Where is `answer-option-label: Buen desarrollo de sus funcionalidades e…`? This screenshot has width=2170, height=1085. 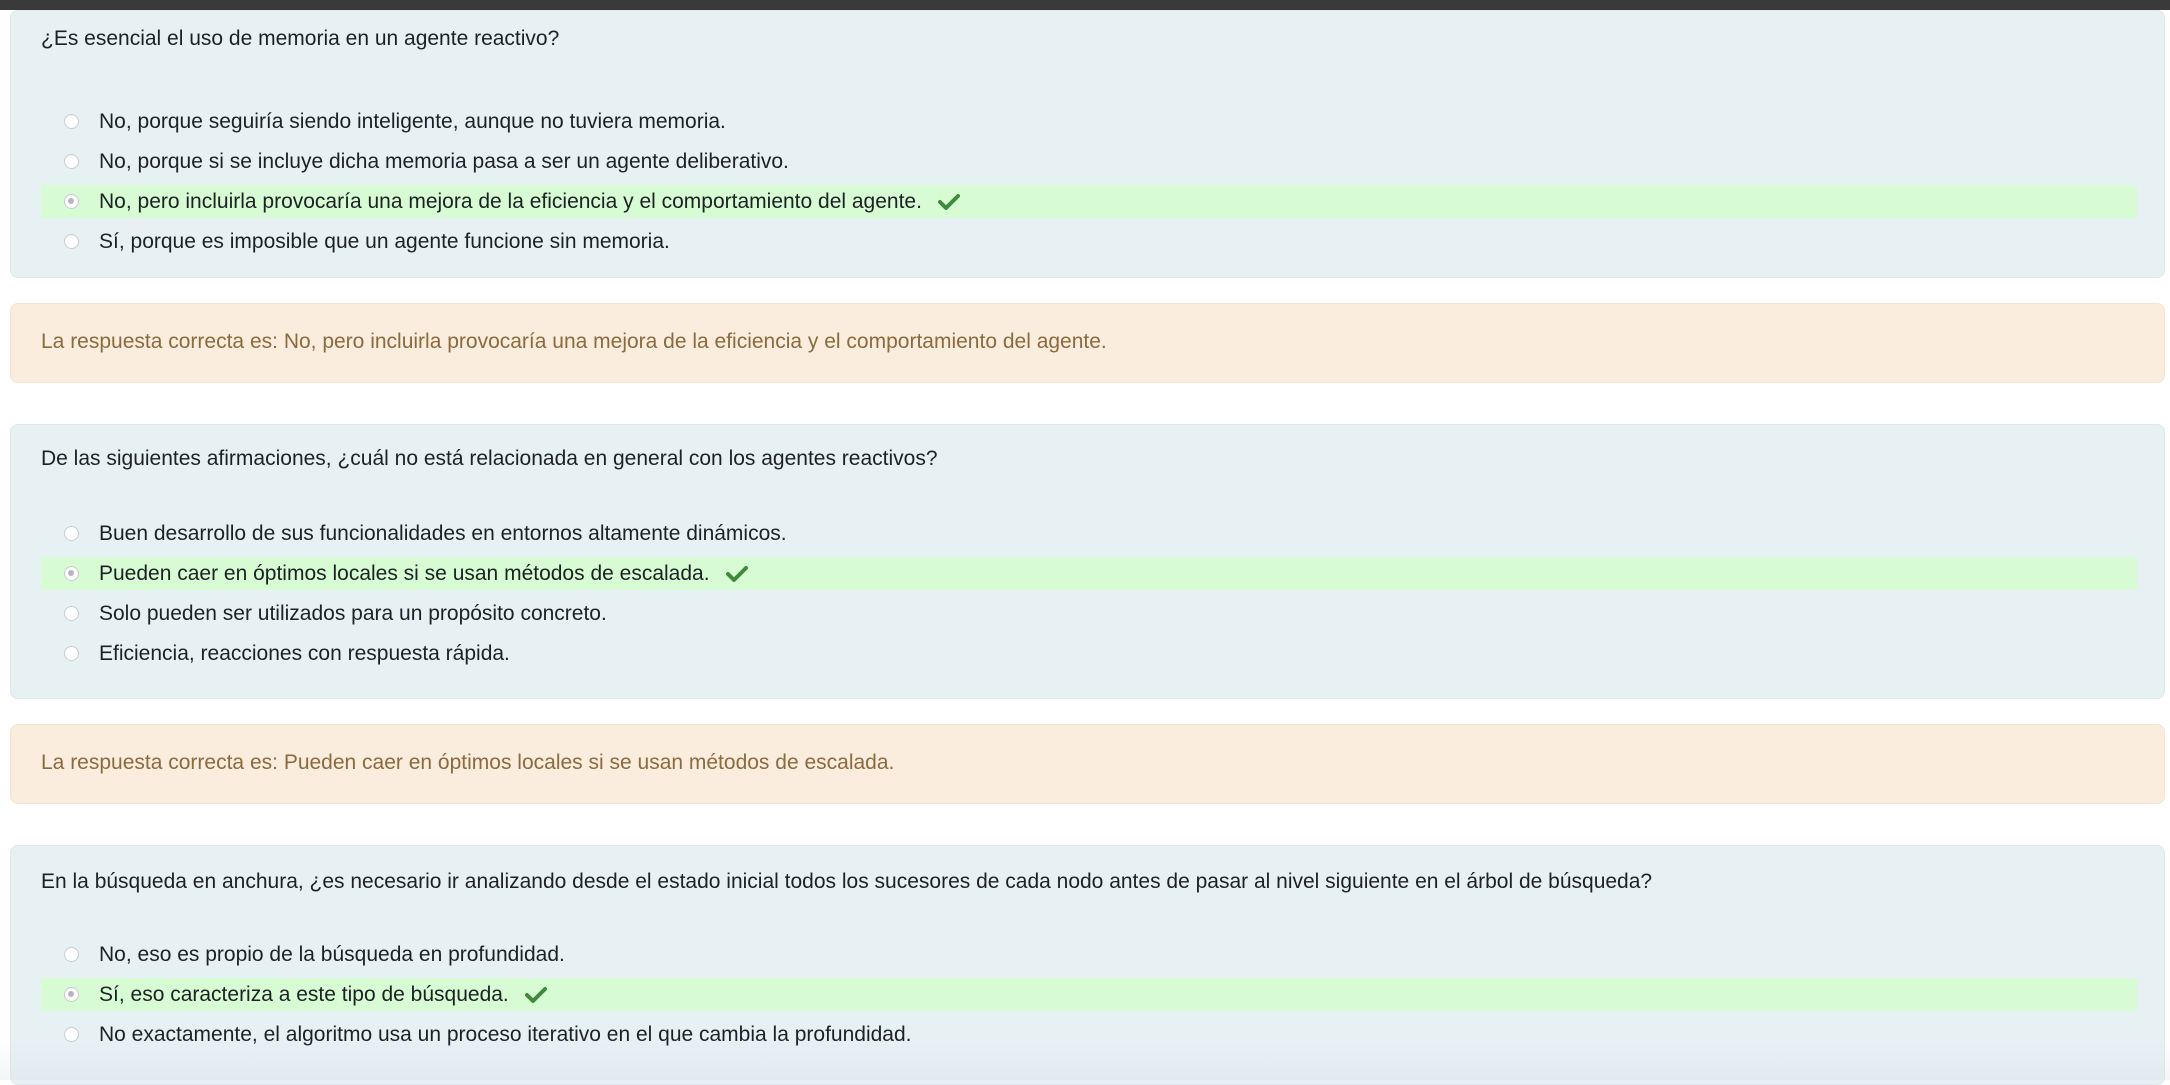
answer-option-label: Buen desarrollo de sus funcionalidades e… is located at coordinates (443, 533).